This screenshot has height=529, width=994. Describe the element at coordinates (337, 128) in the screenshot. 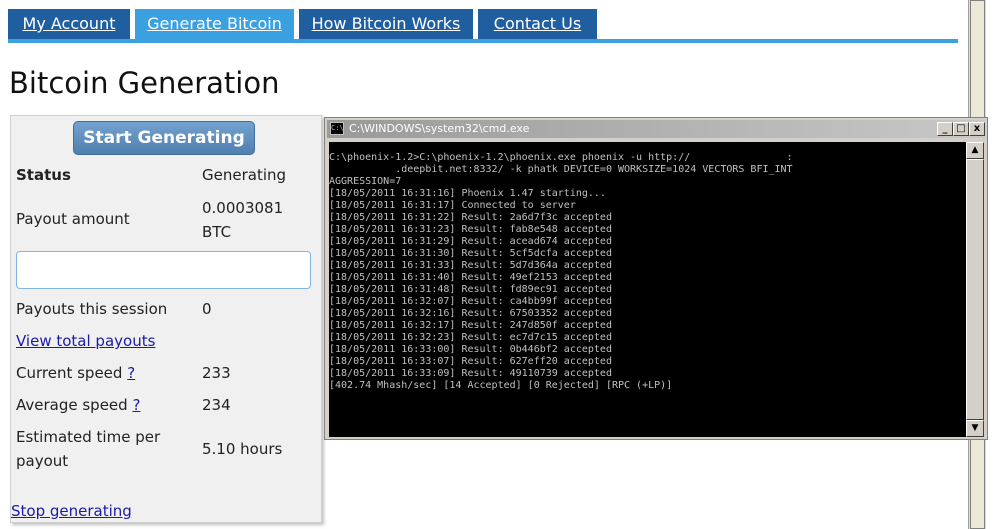

I see `cmd-prompt-icon: C:\` at that location.